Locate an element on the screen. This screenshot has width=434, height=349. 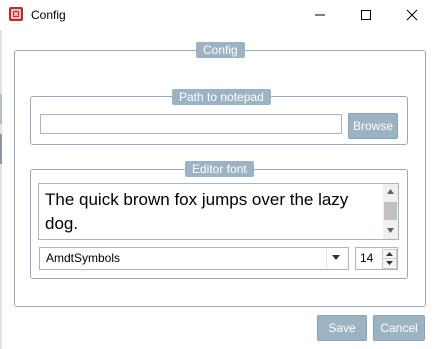
window-title: Config is located at coordinates (48, 15).